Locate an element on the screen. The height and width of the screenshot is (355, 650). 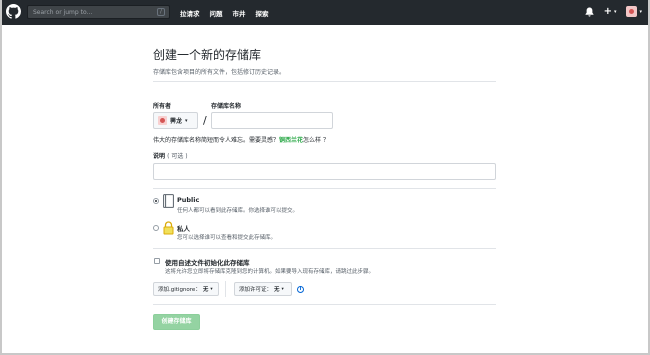
create-repository-button: 创建存储库 is located at coordinates (176, 322).